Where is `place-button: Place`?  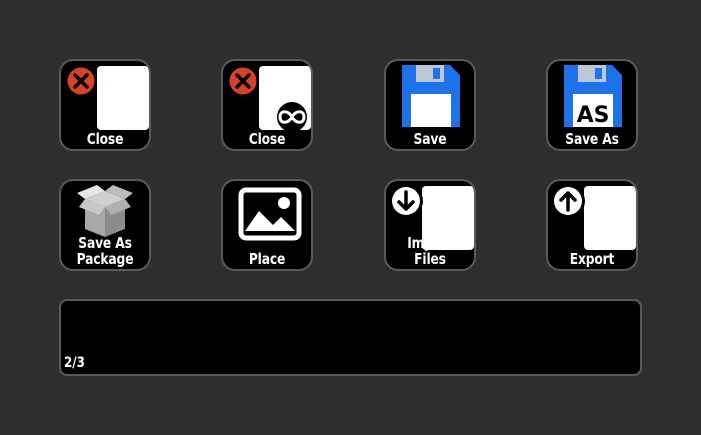
place-button: Place is located at coordinates (267, 225).